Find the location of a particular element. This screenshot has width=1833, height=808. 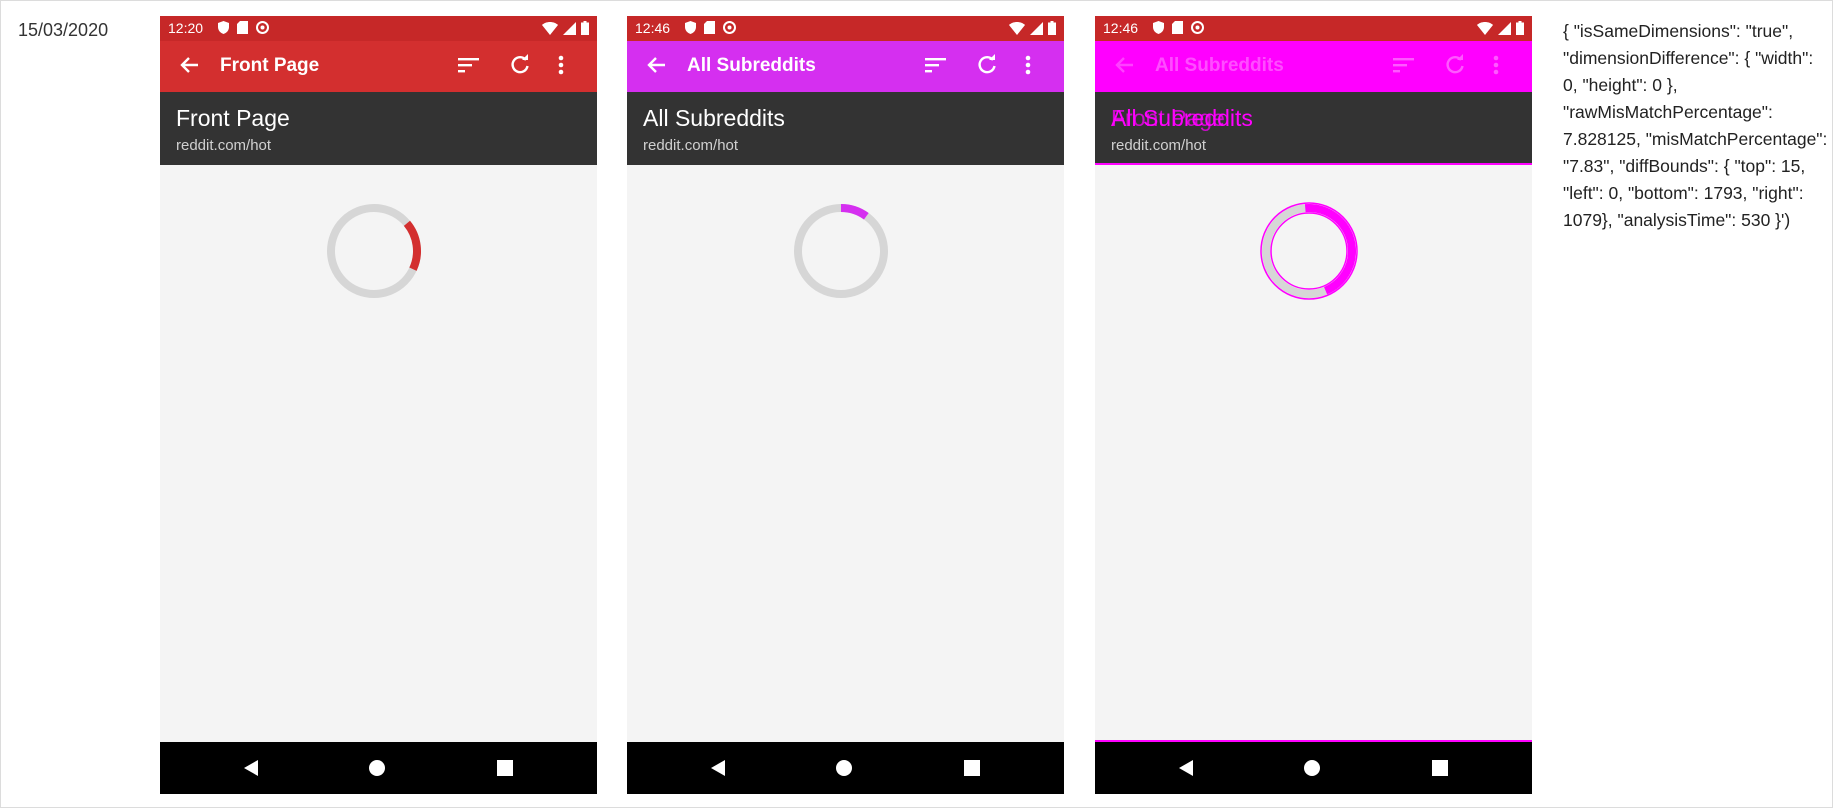

header-title: Front Page is located at coordinates (233, 118).